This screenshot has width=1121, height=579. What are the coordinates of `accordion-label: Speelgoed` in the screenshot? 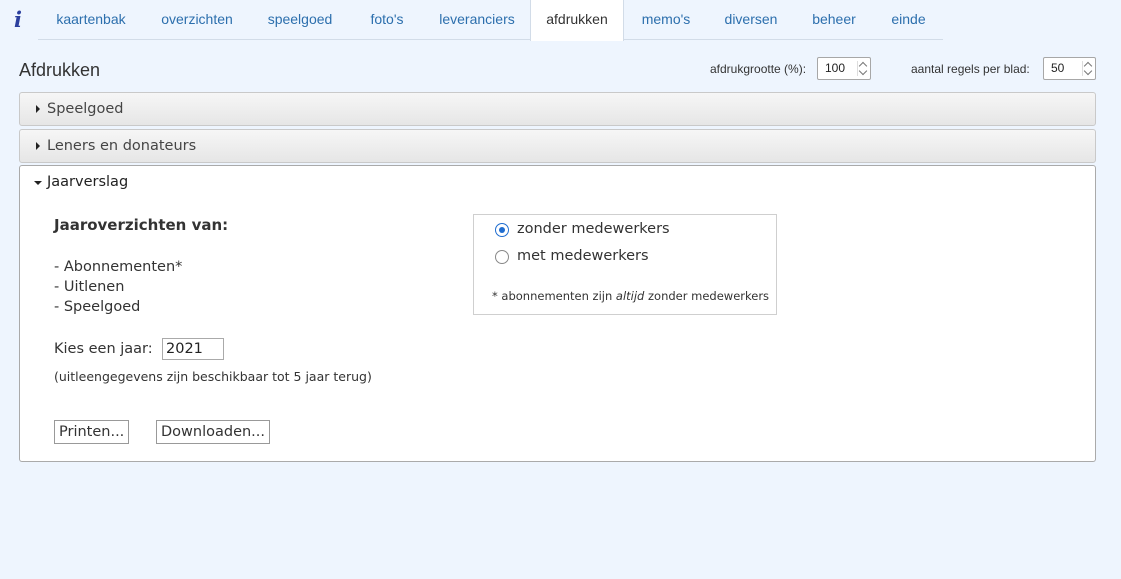 It's located at (85, 109).